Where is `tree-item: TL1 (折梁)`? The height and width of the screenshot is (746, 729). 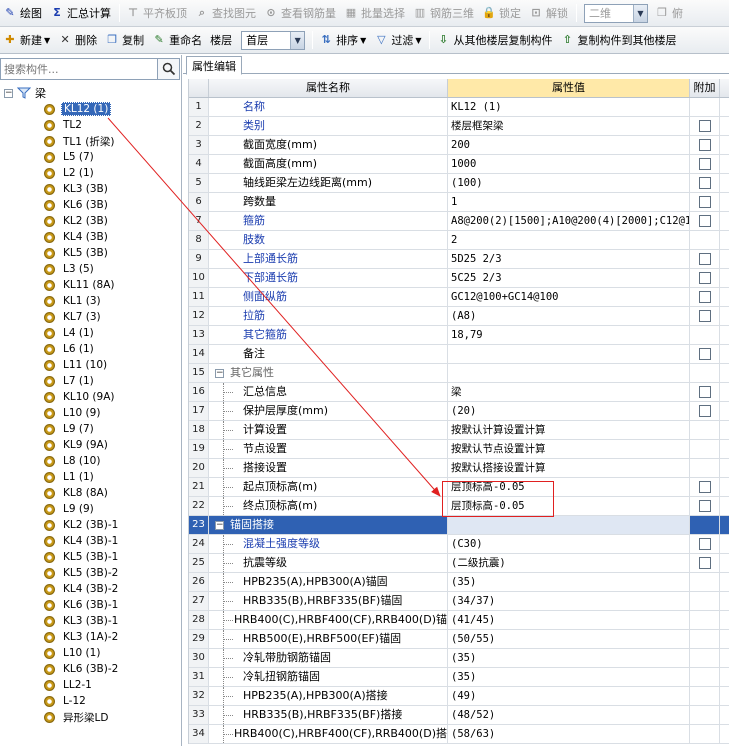 tree-item: TL1 (折梁) is located at coordinates (90, 141).